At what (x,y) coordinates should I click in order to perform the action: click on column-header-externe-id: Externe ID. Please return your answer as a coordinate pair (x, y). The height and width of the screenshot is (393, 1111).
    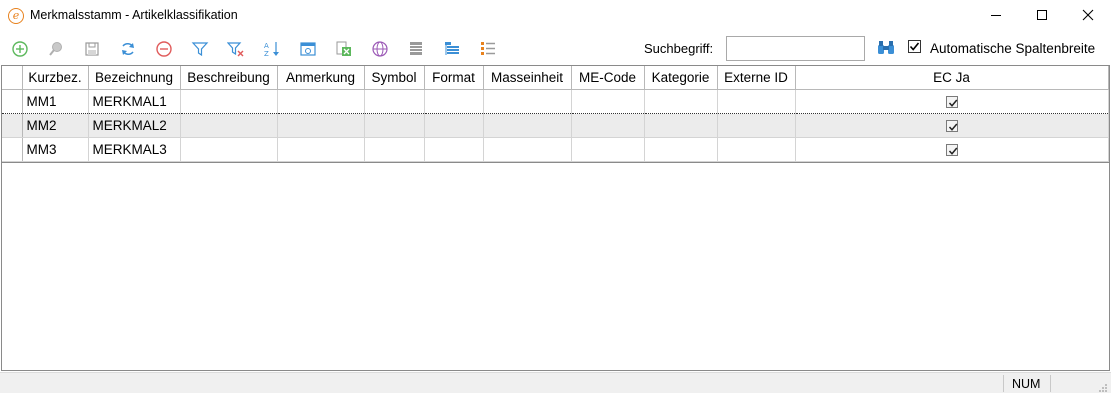
    Looking at the image, I should click on (756, 78).